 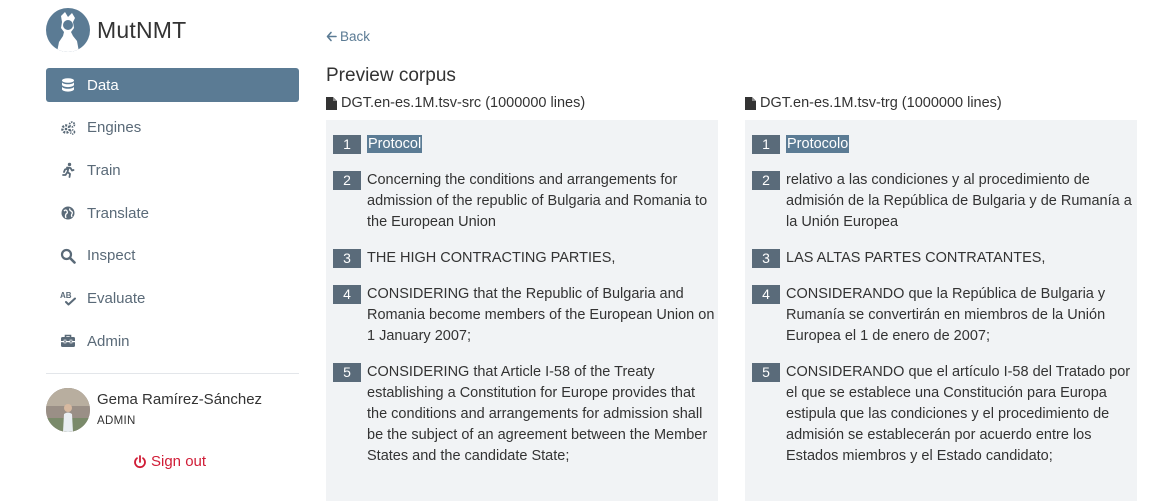 I want to click on target-file-label: DGT.en-es.1M.tsv-trg (1000000 lines), so click(x=881, y=103).